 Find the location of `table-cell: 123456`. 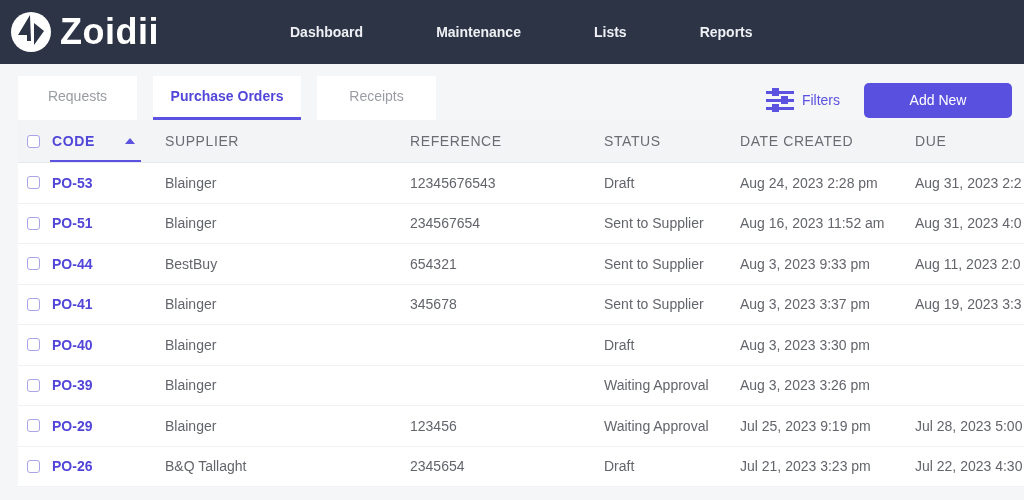

table-cell: 123456 is located at coordinates (433, 425).